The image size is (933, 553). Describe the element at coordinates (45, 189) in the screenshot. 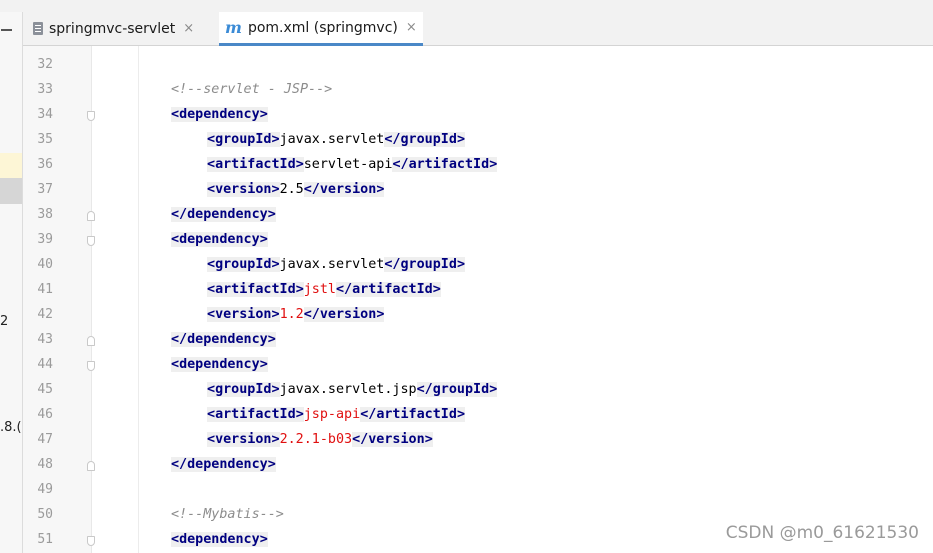

I see `line-number: 37` at that location.